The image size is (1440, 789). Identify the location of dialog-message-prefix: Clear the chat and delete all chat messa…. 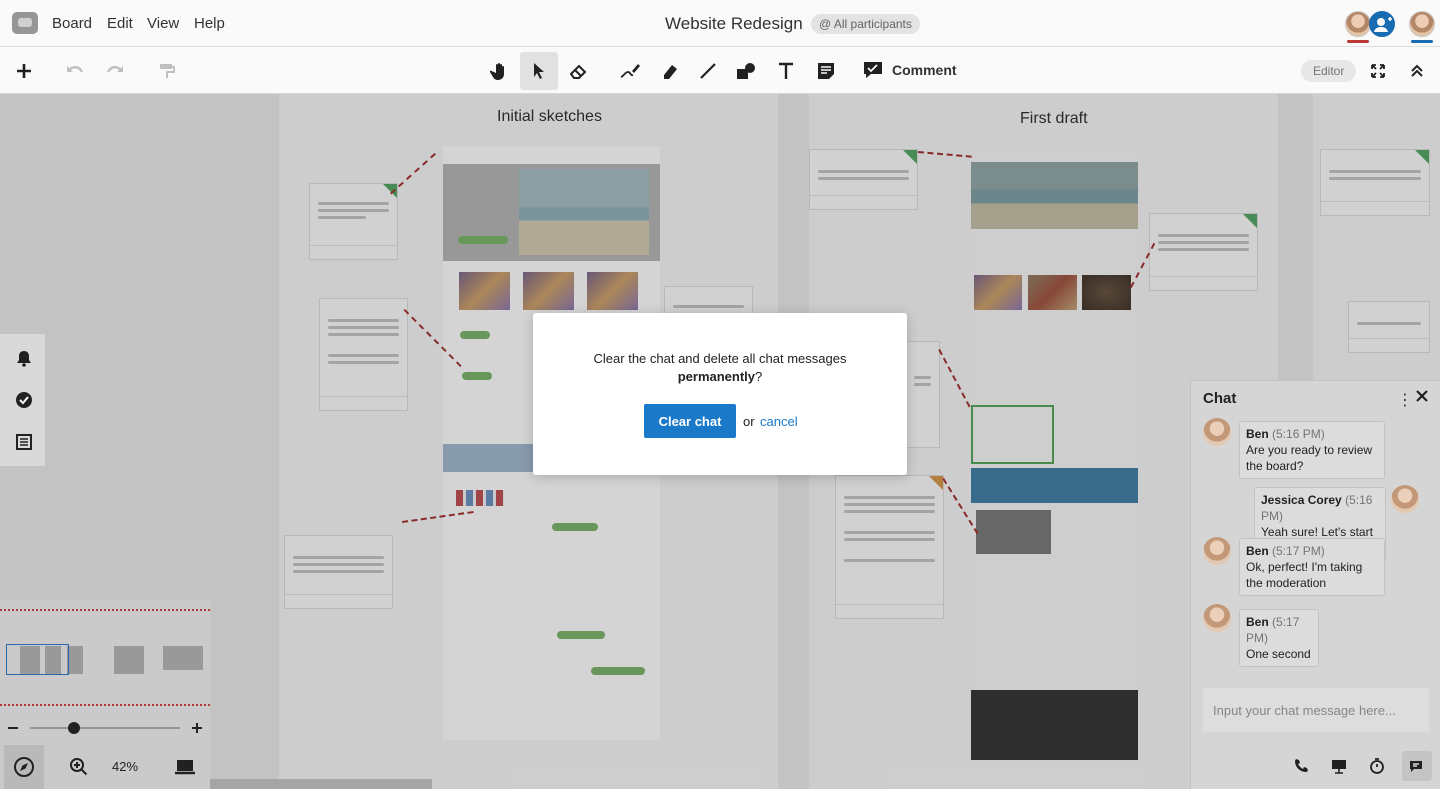
(720, 358).